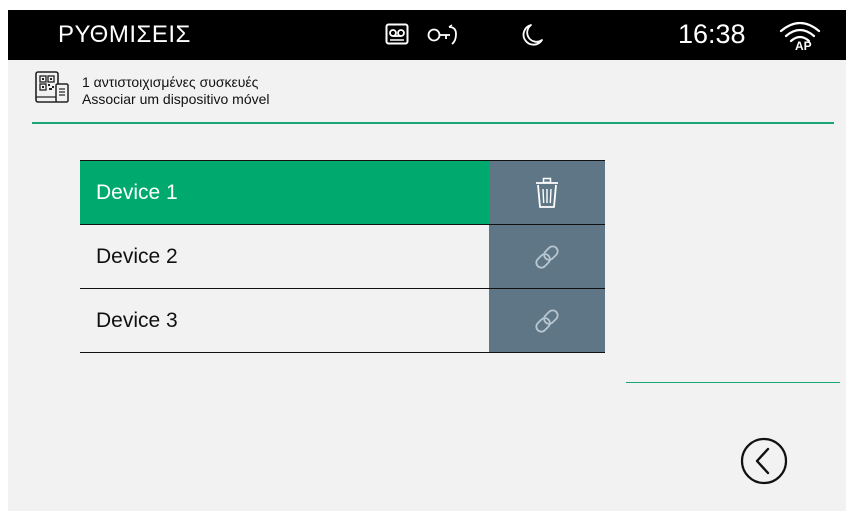 This screenshot has height=511, width=854. What do you see at coordinates (52, 90) in the screenshot?
I see `qr-mobile-icon` at bounding box center [52, 90].